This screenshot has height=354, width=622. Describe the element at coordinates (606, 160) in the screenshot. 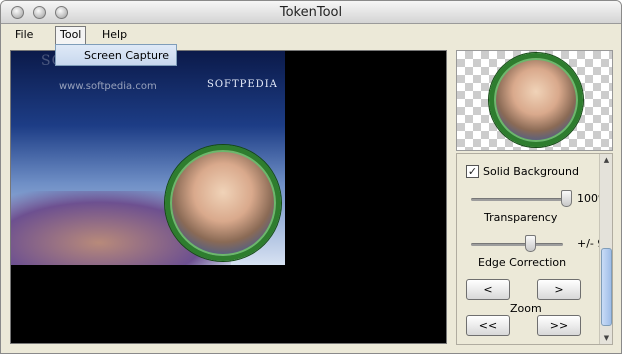

I see `scroll-up-arrow-icon: ▲` at that location.